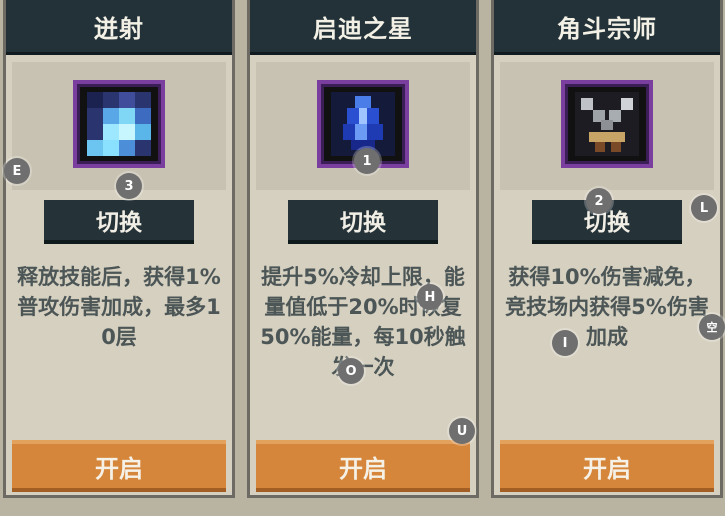  Describe the element at coordinates (367, 161) in the screenshot. I see `hotkey-badge-1: 1` at that location.